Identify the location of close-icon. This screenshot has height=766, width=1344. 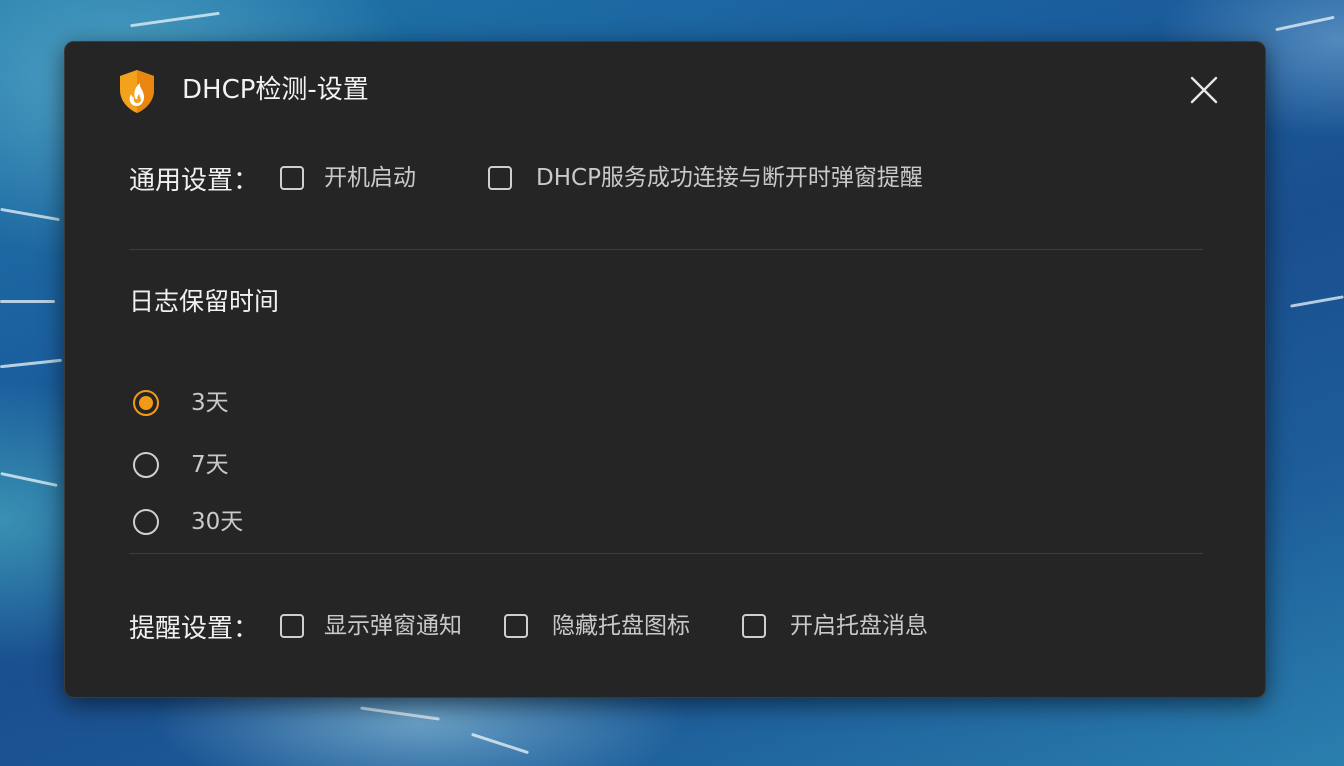
(1204, 90).